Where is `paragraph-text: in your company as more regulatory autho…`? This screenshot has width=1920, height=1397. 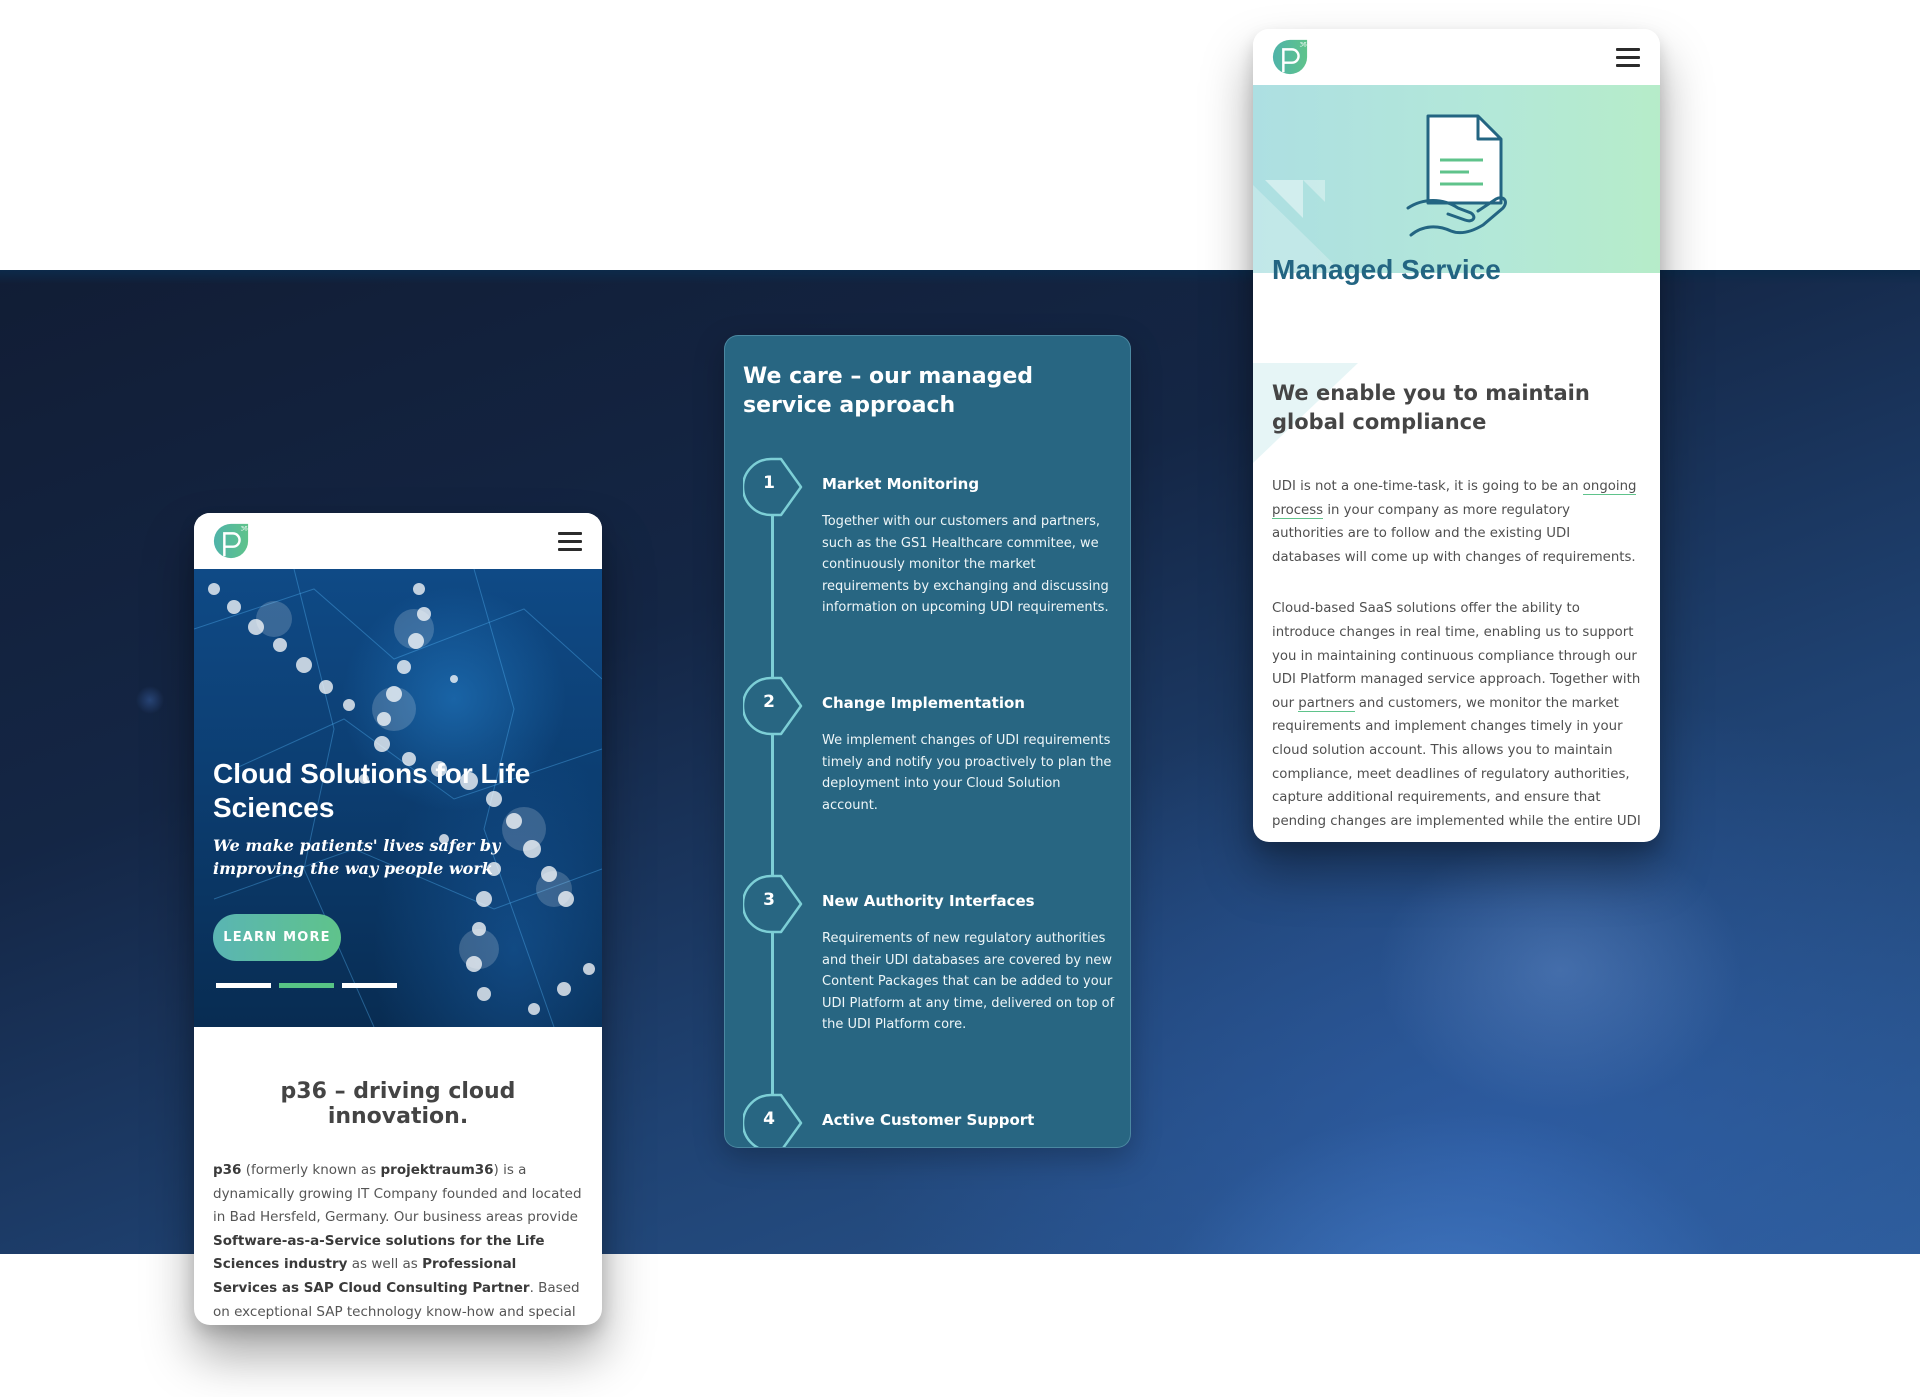 paragraph-text: in your company as more regulatory autho… is located at coordinates (1454, 533).